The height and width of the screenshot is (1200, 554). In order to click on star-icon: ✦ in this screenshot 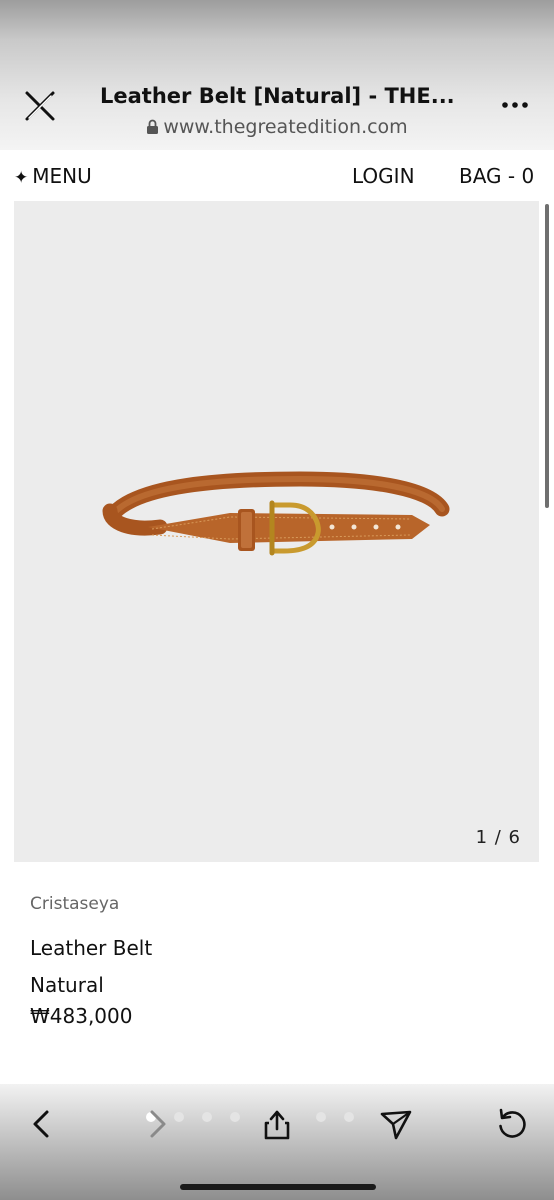, I will do `click(21, 178)`.